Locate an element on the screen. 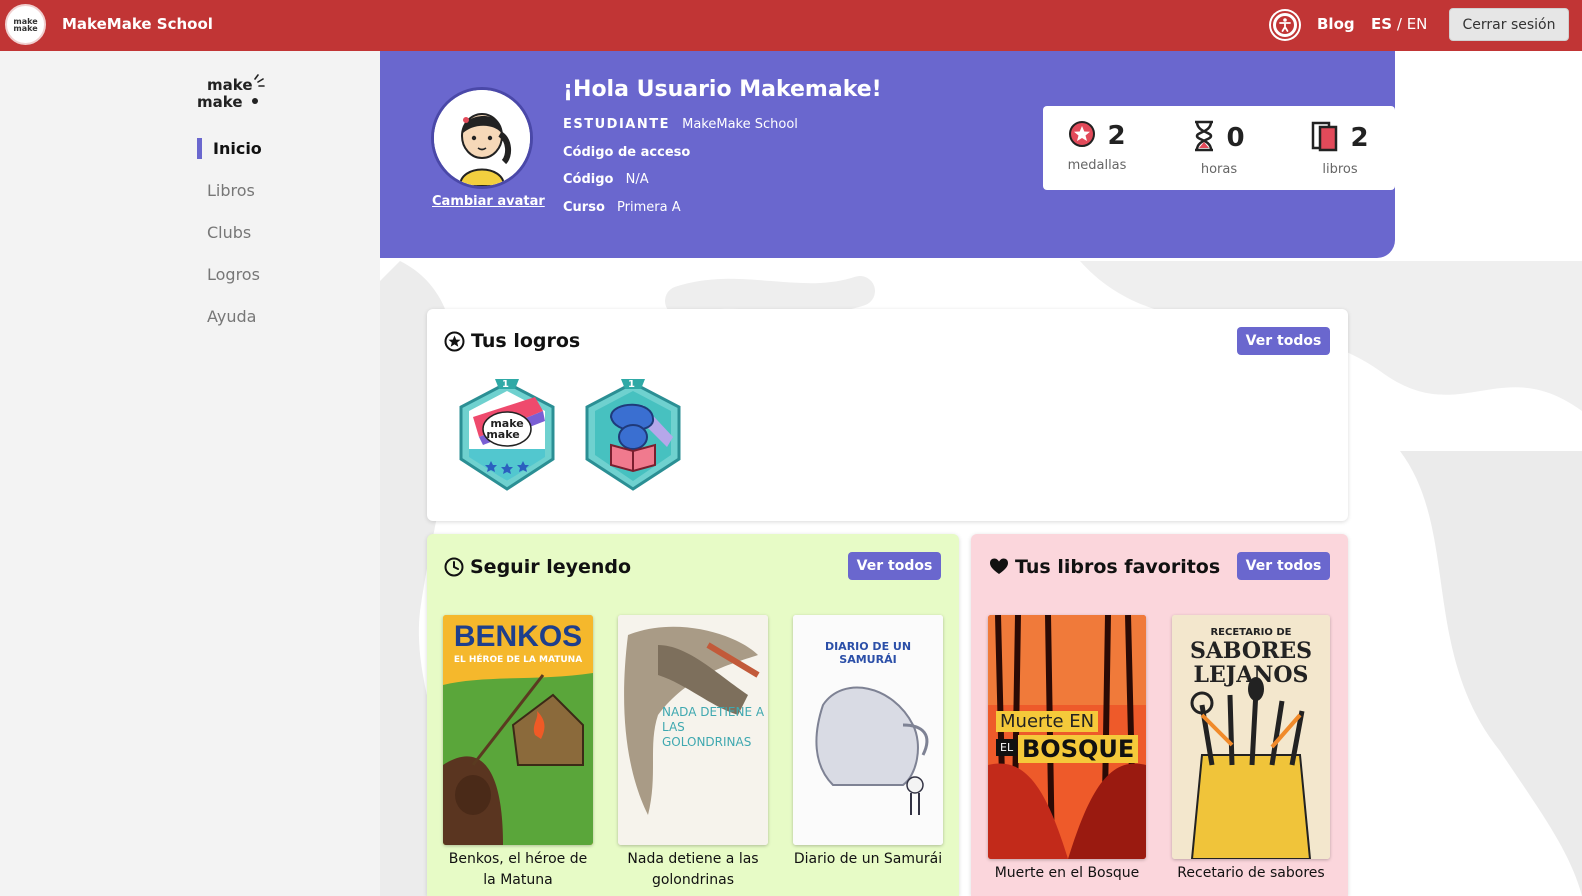 The image size is (1582, 896). book-title-line-1: Nada detiene a las is located at coordinates (693, 859).